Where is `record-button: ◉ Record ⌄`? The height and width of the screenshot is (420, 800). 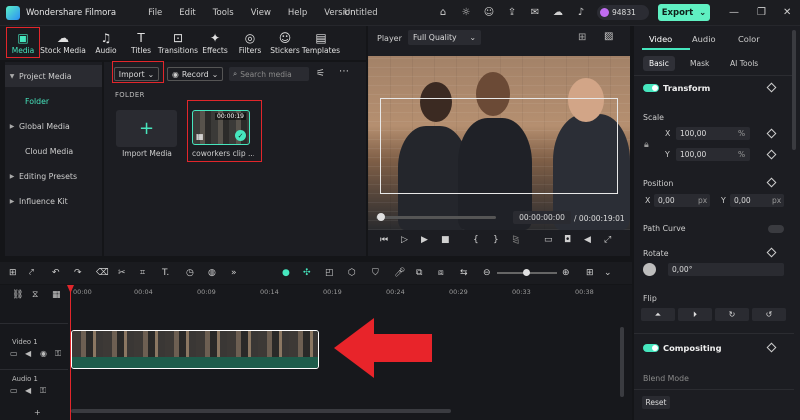
record-button: ◉ Record ⌄ is located at coordinates (195, 74).